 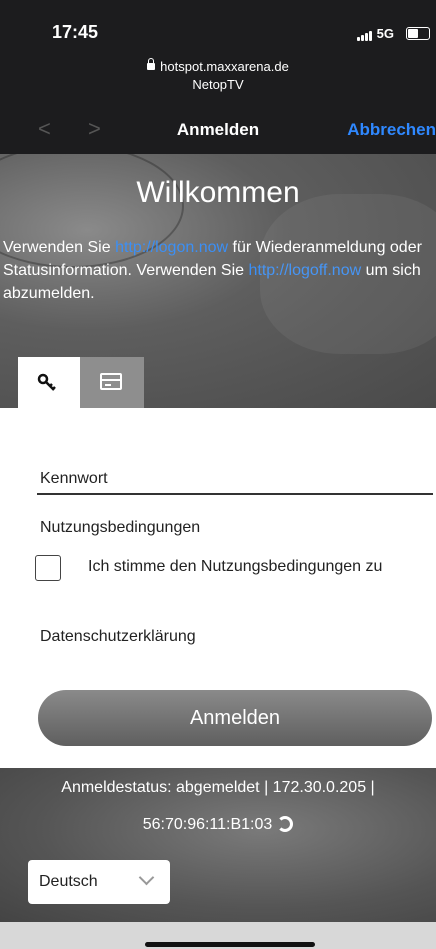 I want to click on terms-link: Nutzungsbedingungen, so click(x=120, y=528).